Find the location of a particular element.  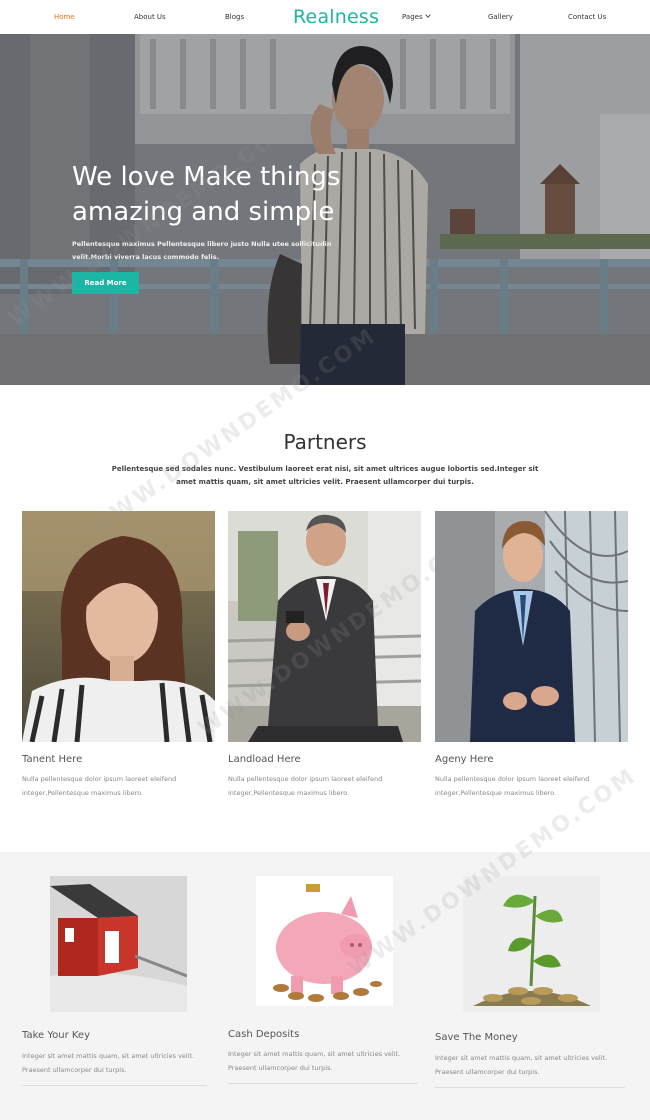

partner-photo-agency is located at coordinates (531, 626).